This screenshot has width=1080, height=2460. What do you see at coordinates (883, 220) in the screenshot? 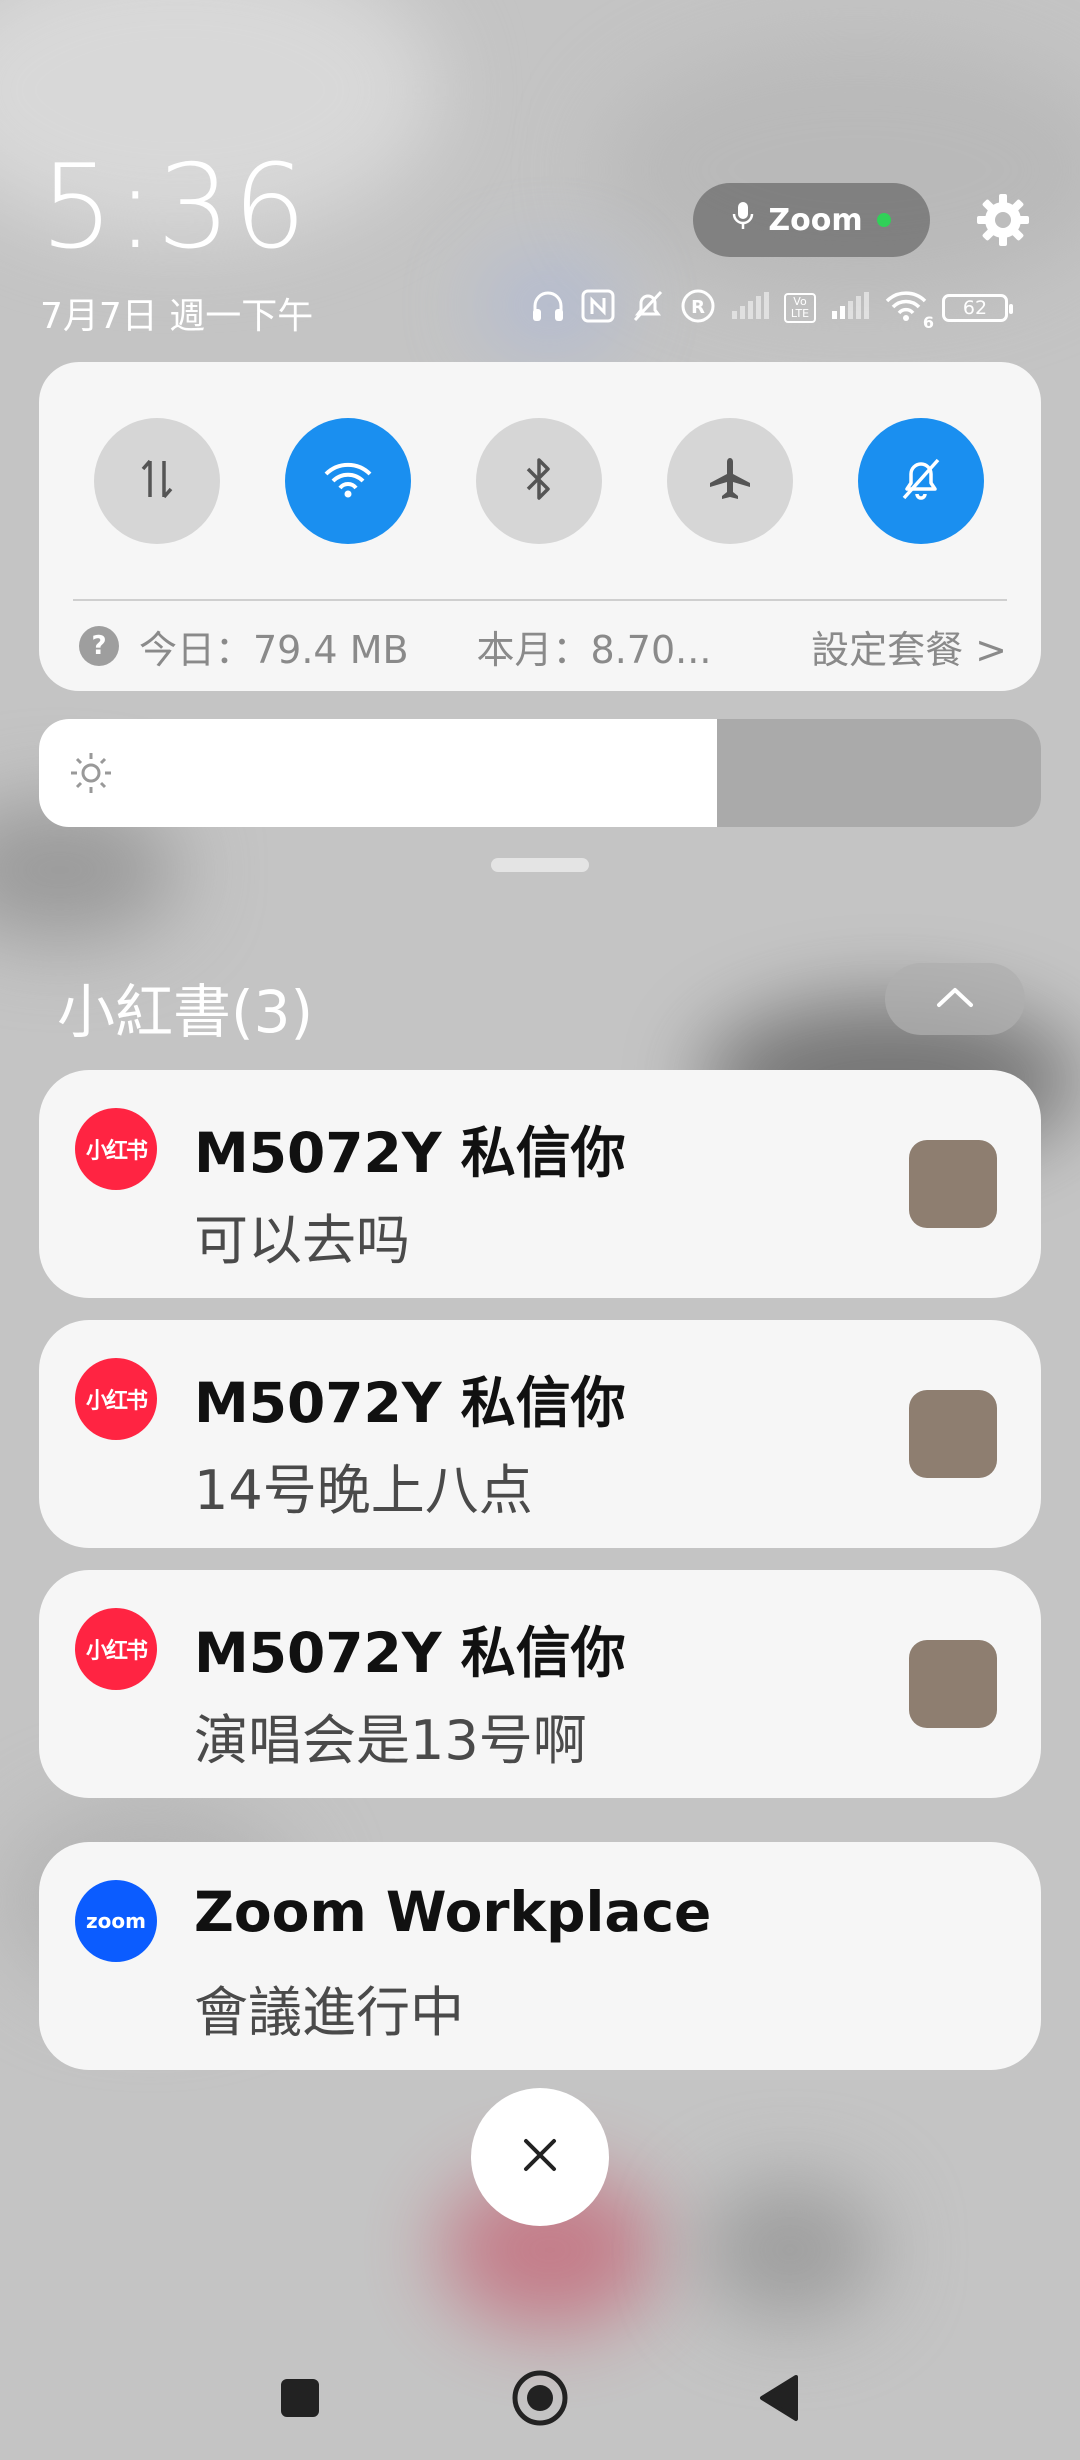
I see `active-dot` at bounding box center [883, 220].